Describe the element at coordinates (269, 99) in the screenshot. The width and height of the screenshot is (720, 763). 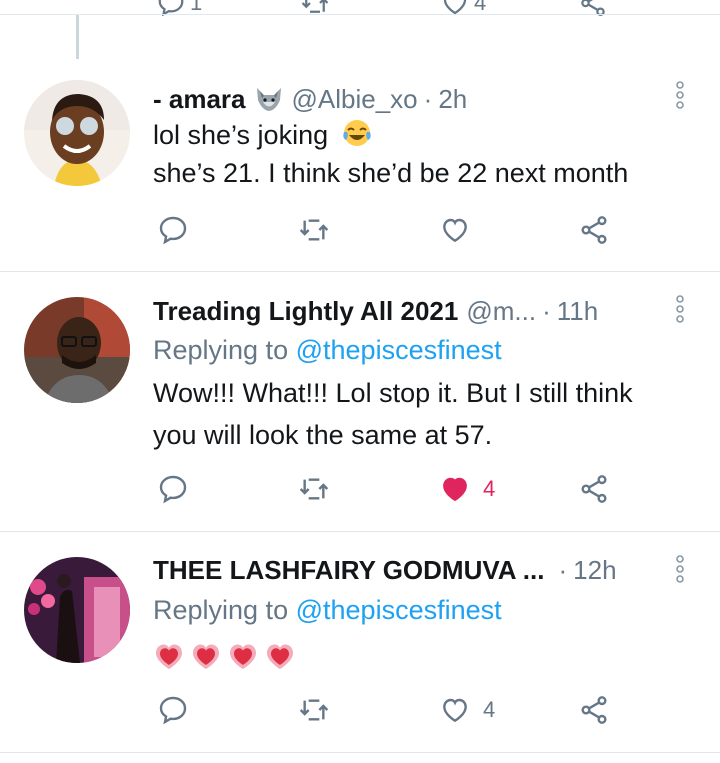
I see `wolf-emoji-icon` at that location.